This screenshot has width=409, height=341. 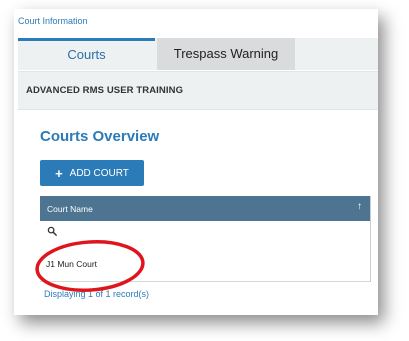 What do you see at coordinates (205, 263) in the screenshot?
I see `table-row: J1 Mun Court` at bounding box center [205, 263].